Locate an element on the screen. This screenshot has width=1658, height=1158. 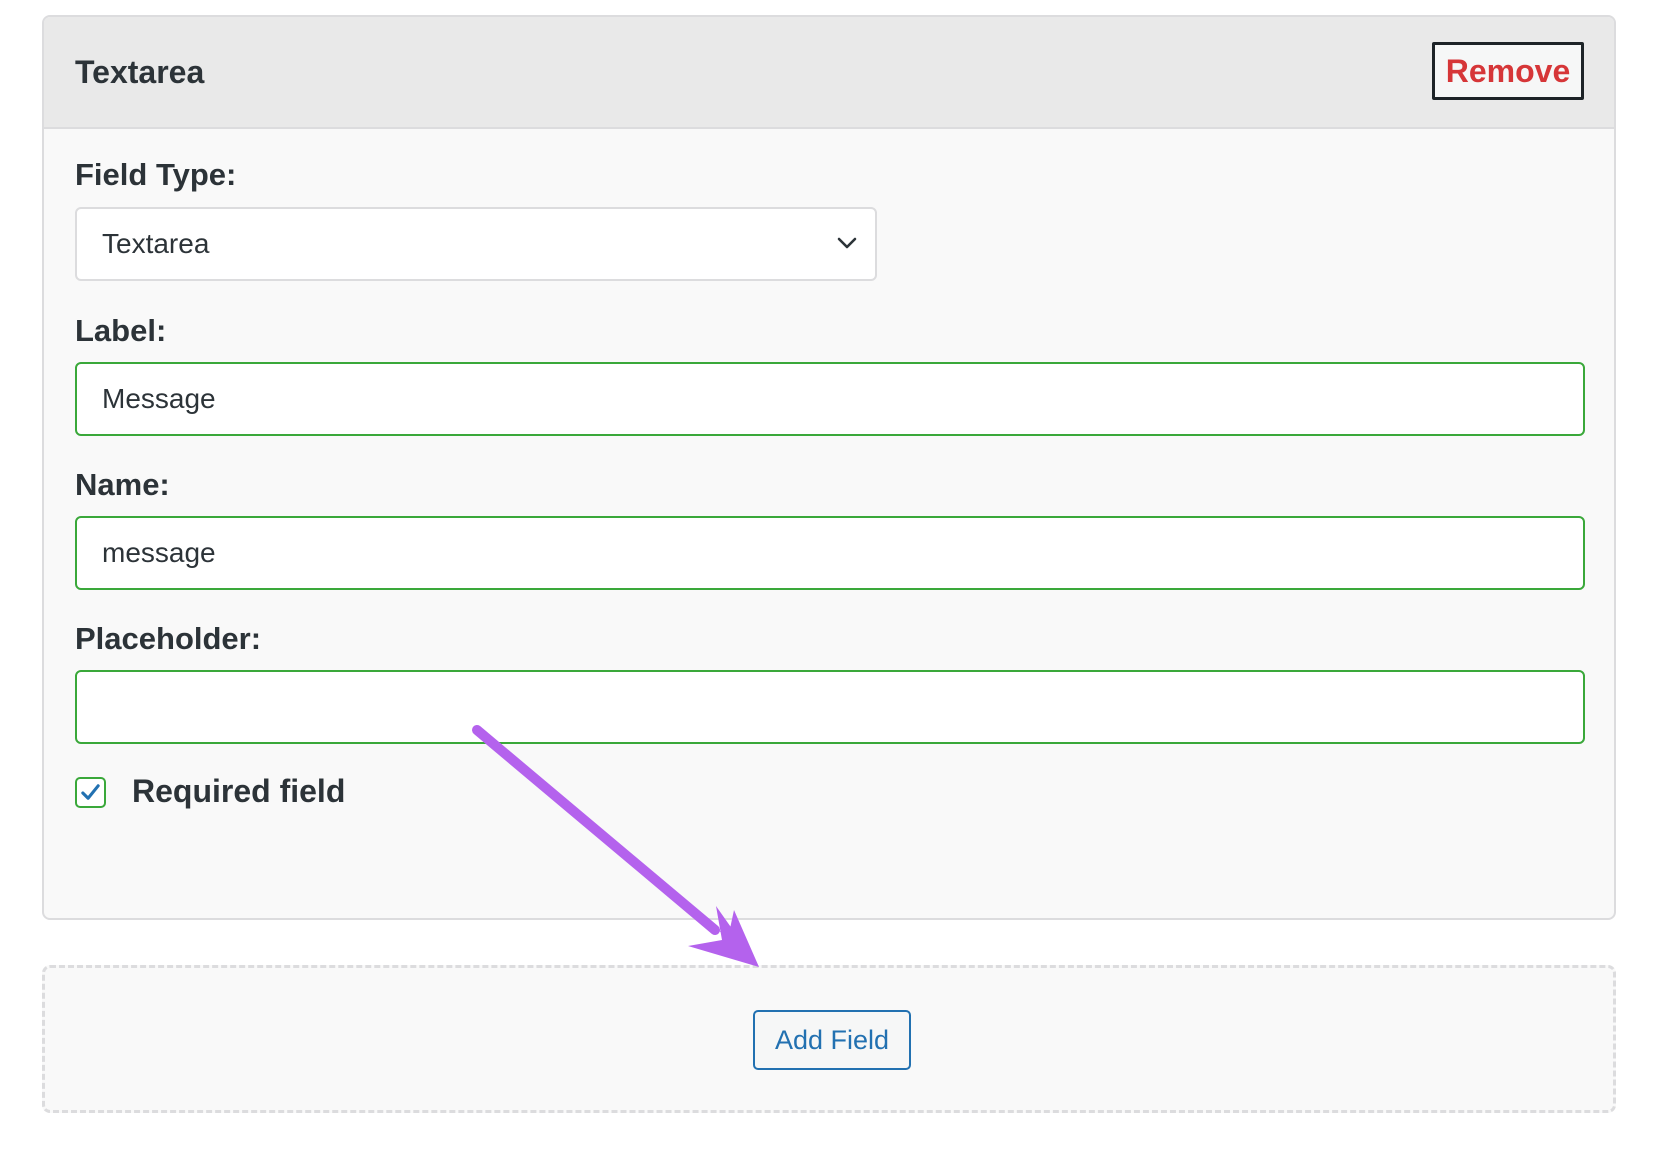
placeholder-input is located at coordinates (830, 707).